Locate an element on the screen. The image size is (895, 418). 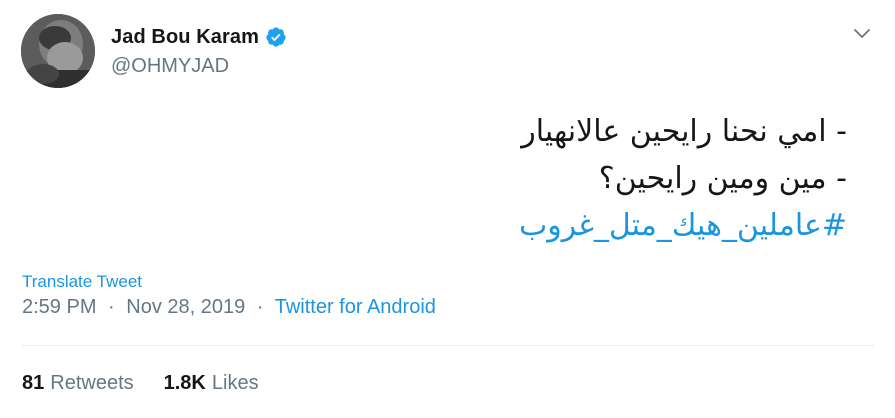
tweet-text-line-2: - مين ومين رايحين؟ is located at coordinates (722, 178).